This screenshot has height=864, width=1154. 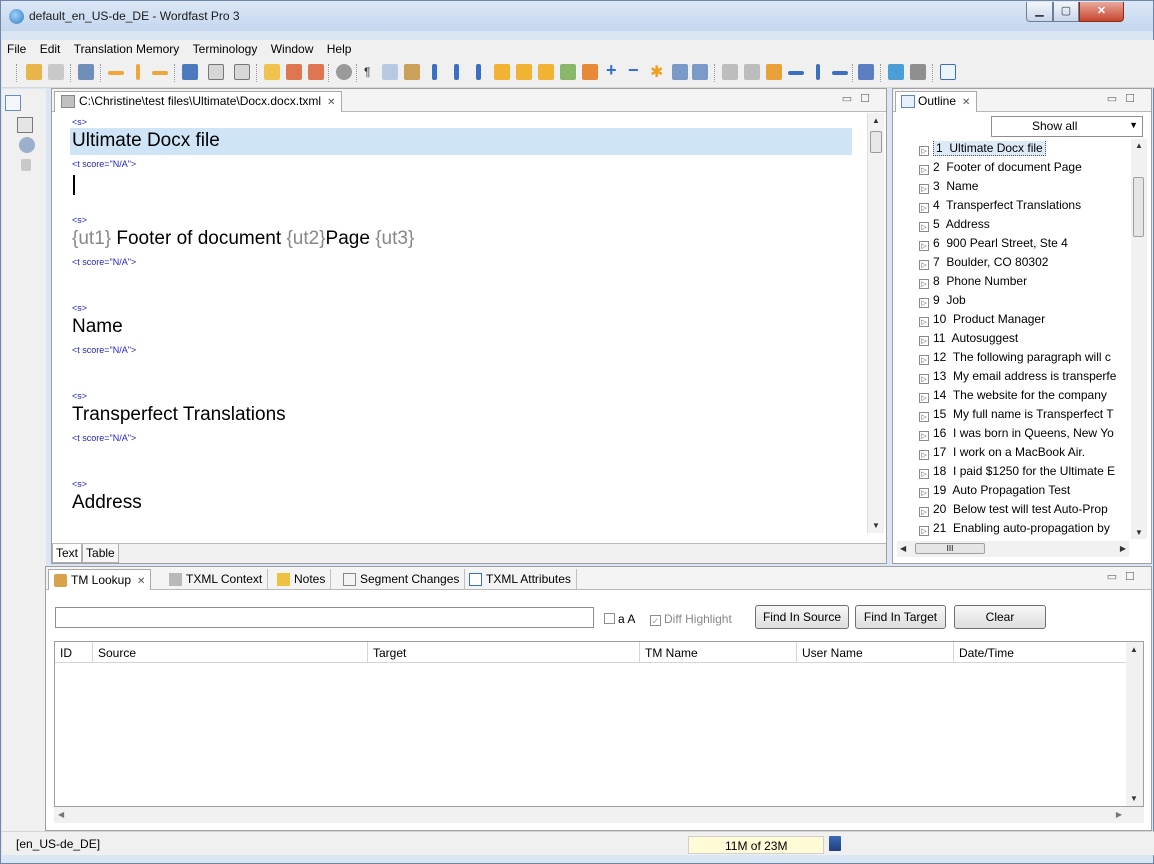 What do you see at coordinates (461, 415) in the screenshot?
I see `source-segment: Transperfect Translations` at bounding box center [461, 415].